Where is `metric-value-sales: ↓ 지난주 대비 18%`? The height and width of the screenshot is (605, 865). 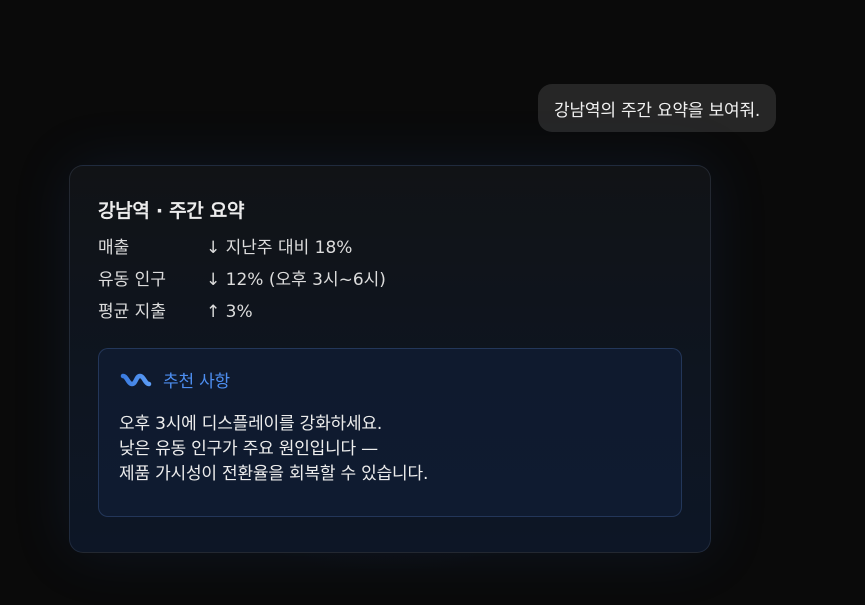
metric-value-sales: ↓ 지난주 대비 18% is located at coordinates (279, 248).